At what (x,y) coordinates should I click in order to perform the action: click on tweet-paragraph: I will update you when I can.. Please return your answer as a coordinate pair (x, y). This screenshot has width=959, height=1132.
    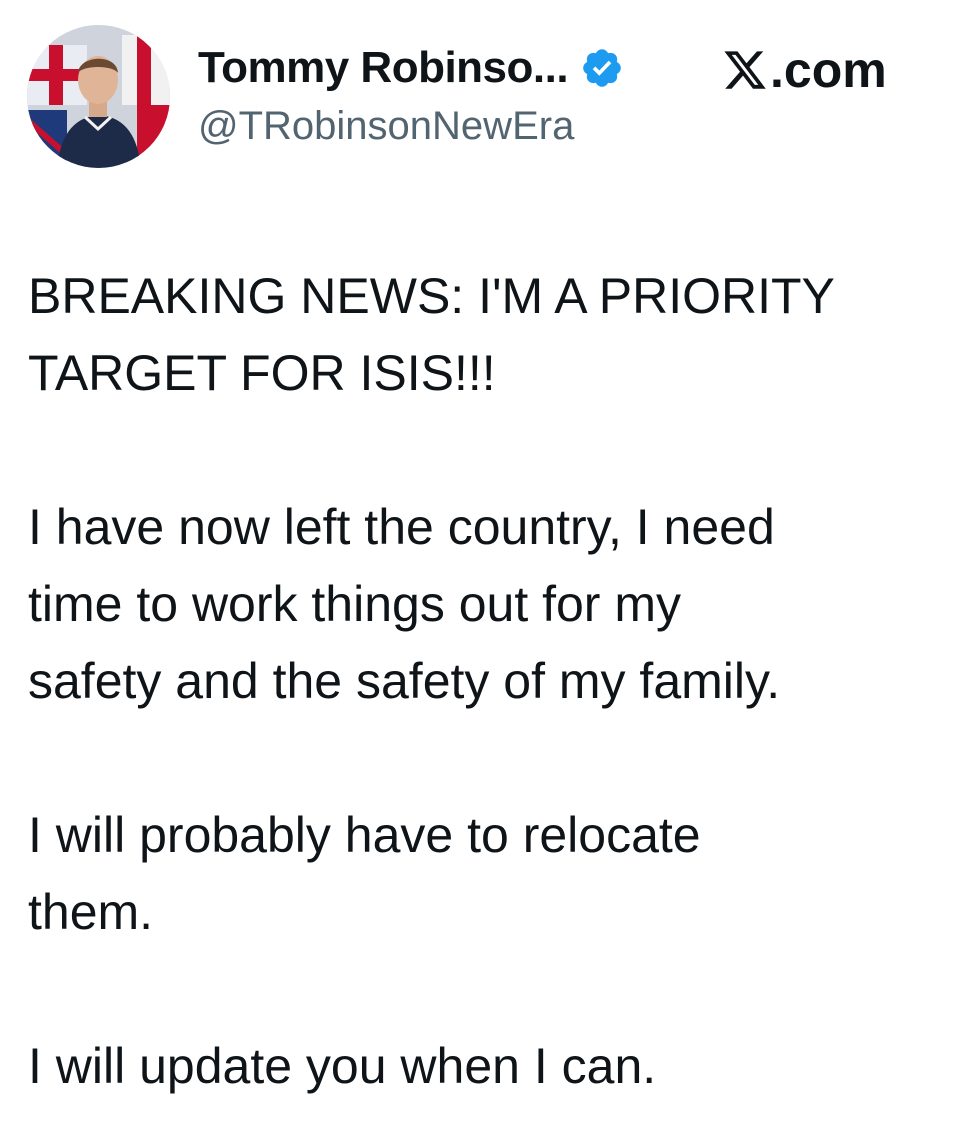
    Looking at the image, I should click on (342, 1066).